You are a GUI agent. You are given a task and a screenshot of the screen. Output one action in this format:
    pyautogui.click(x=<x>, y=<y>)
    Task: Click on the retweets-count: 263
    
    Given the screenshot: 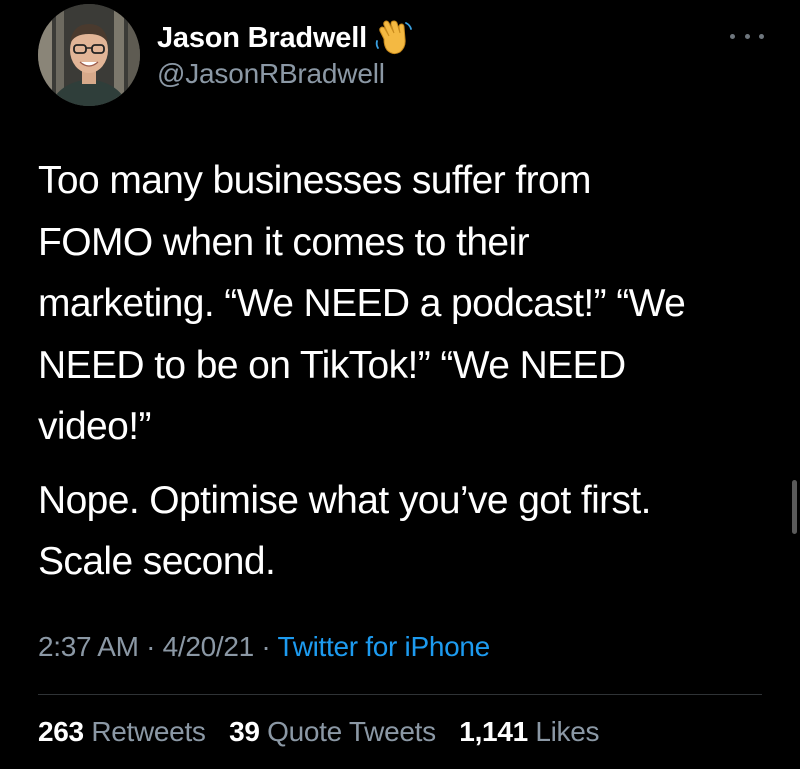 What is the action you would take?
    pyautogui.click(x=61, y=731)
    